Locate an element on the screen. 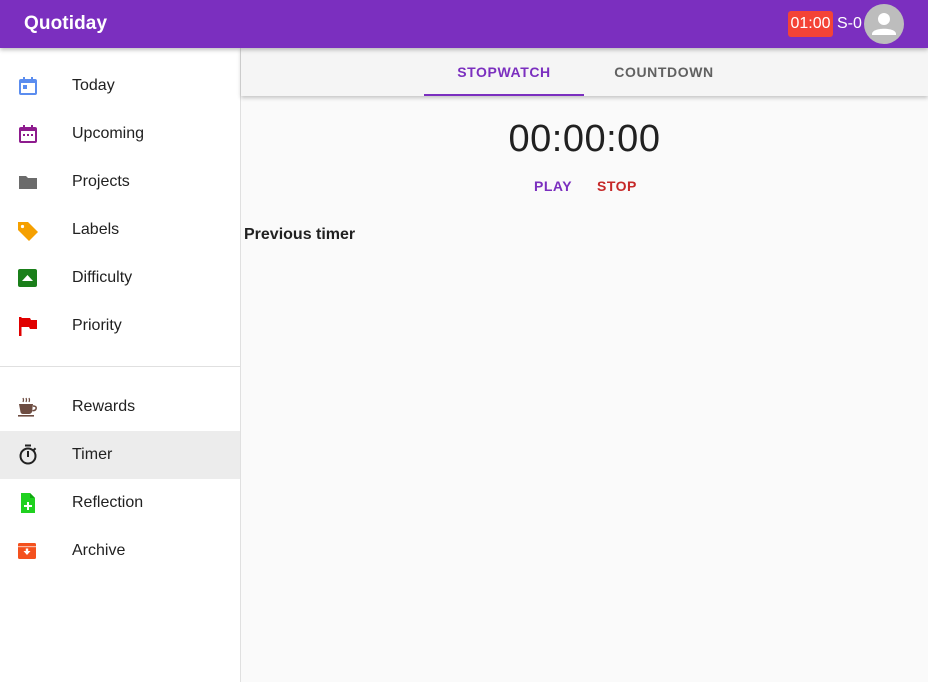  play-button: PLAY is located at coordinates (553, 188).